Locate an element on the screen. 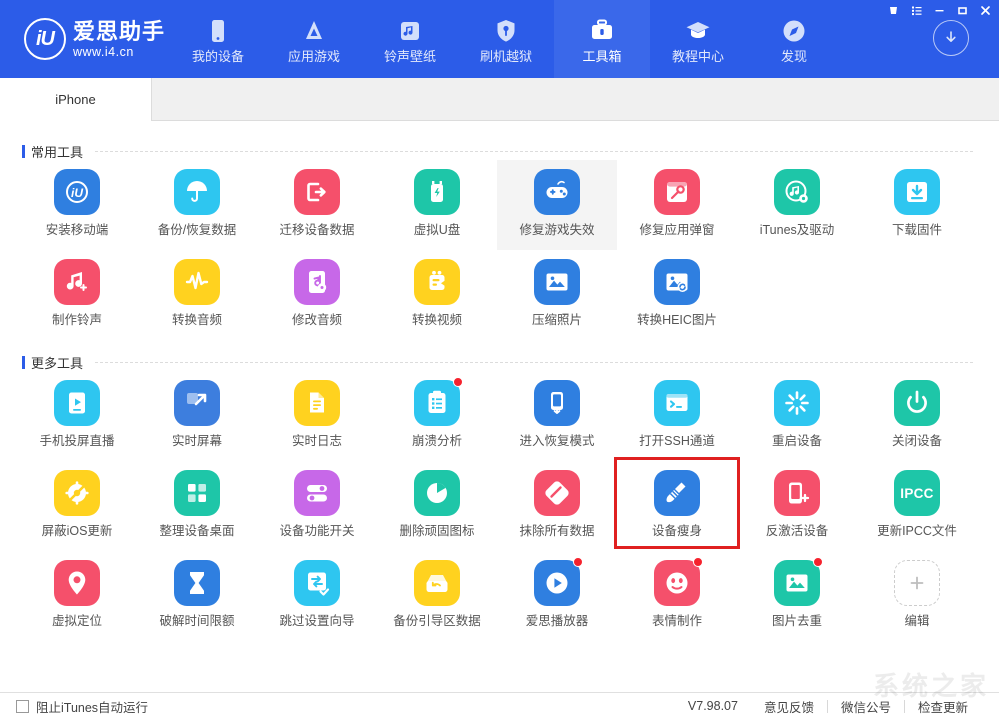  tool-cell: 抹除所有数据 is located at coordinates (557, 506).